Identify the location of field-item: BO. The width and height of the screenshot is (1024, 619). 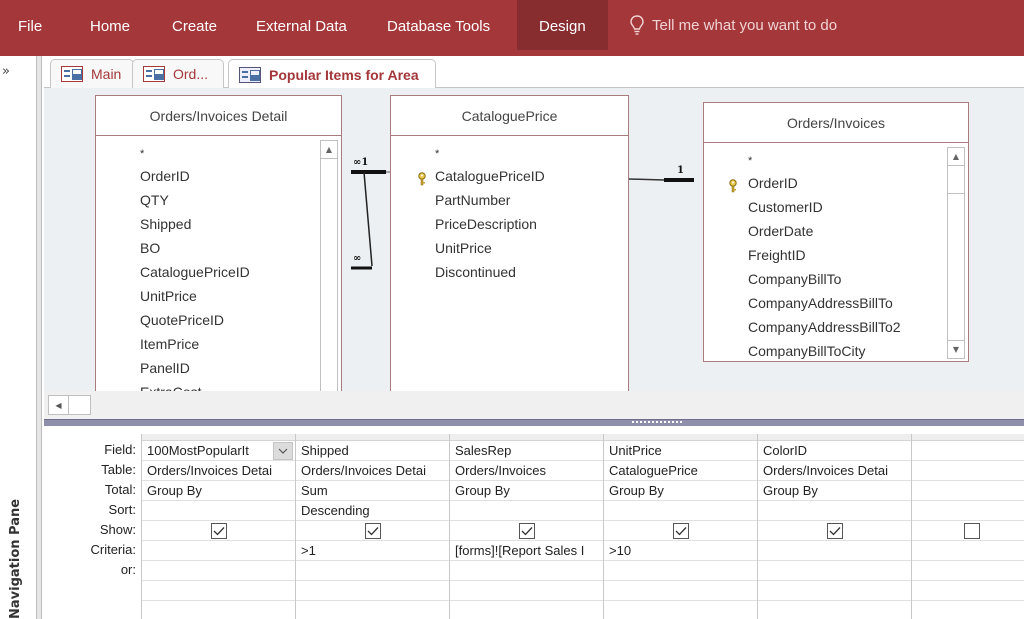
(218, 248).